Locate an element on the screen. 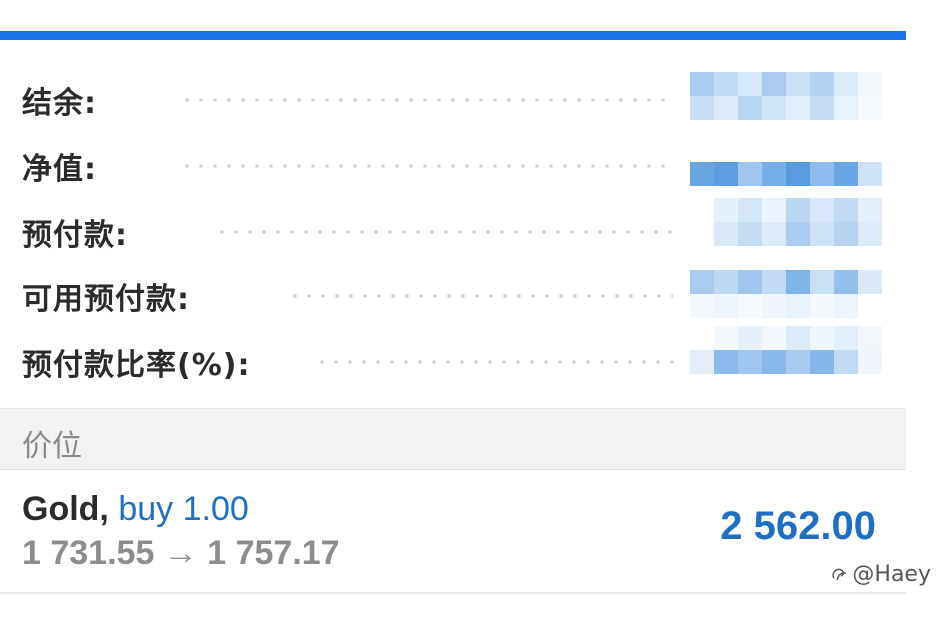  price-section-title: 价位 is located at coordinates (52, 446).